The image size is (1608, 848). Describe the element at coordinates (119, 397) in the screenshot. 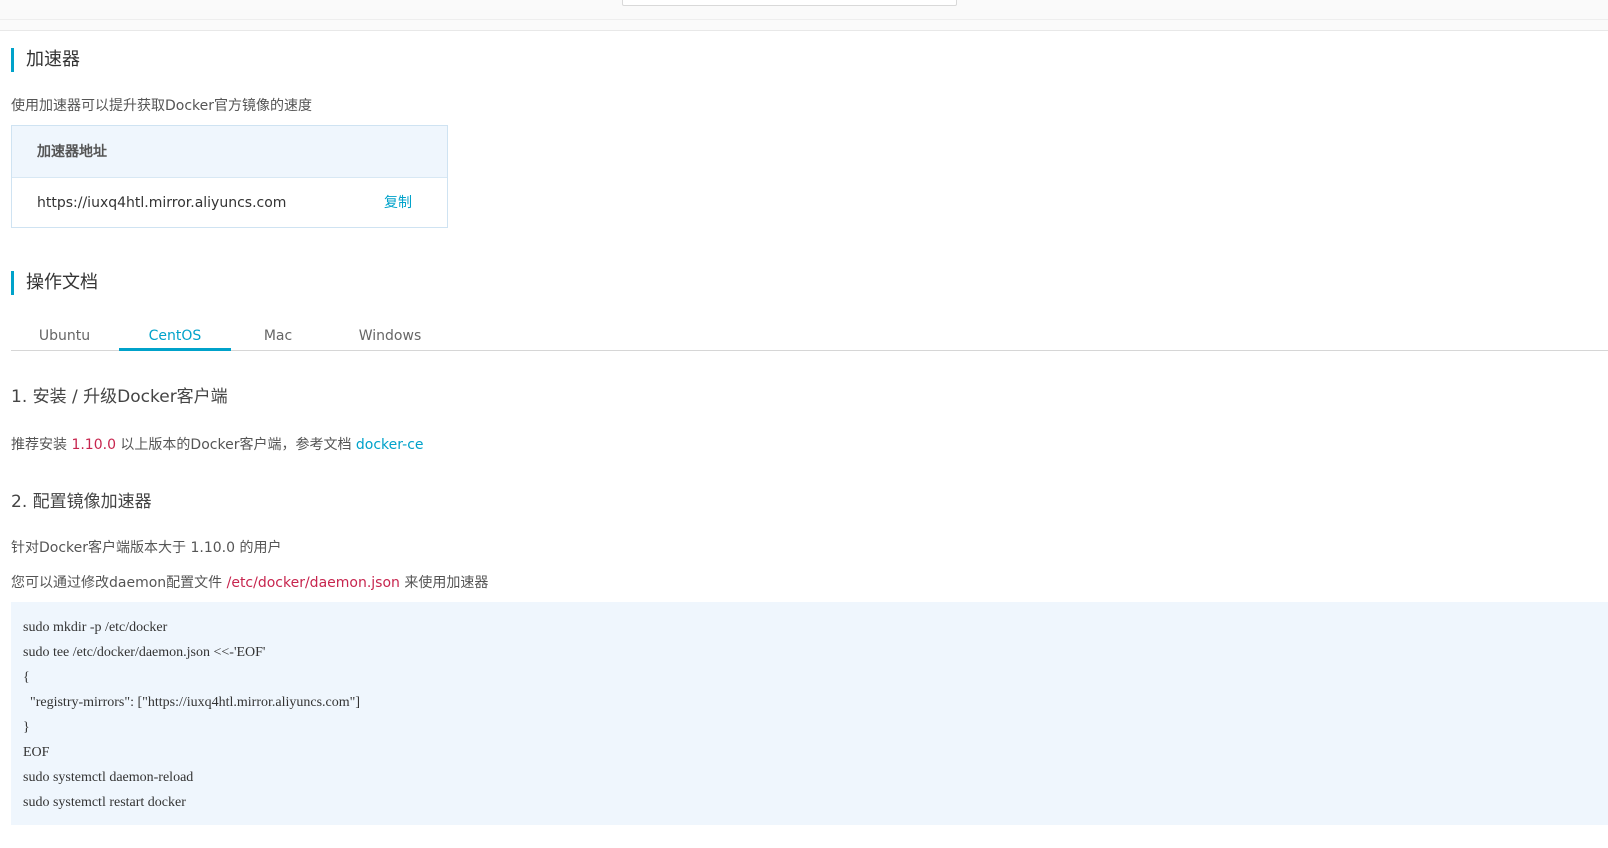

I see `step1-title: 1. 安装 / 升级Docker客户端` at that location.